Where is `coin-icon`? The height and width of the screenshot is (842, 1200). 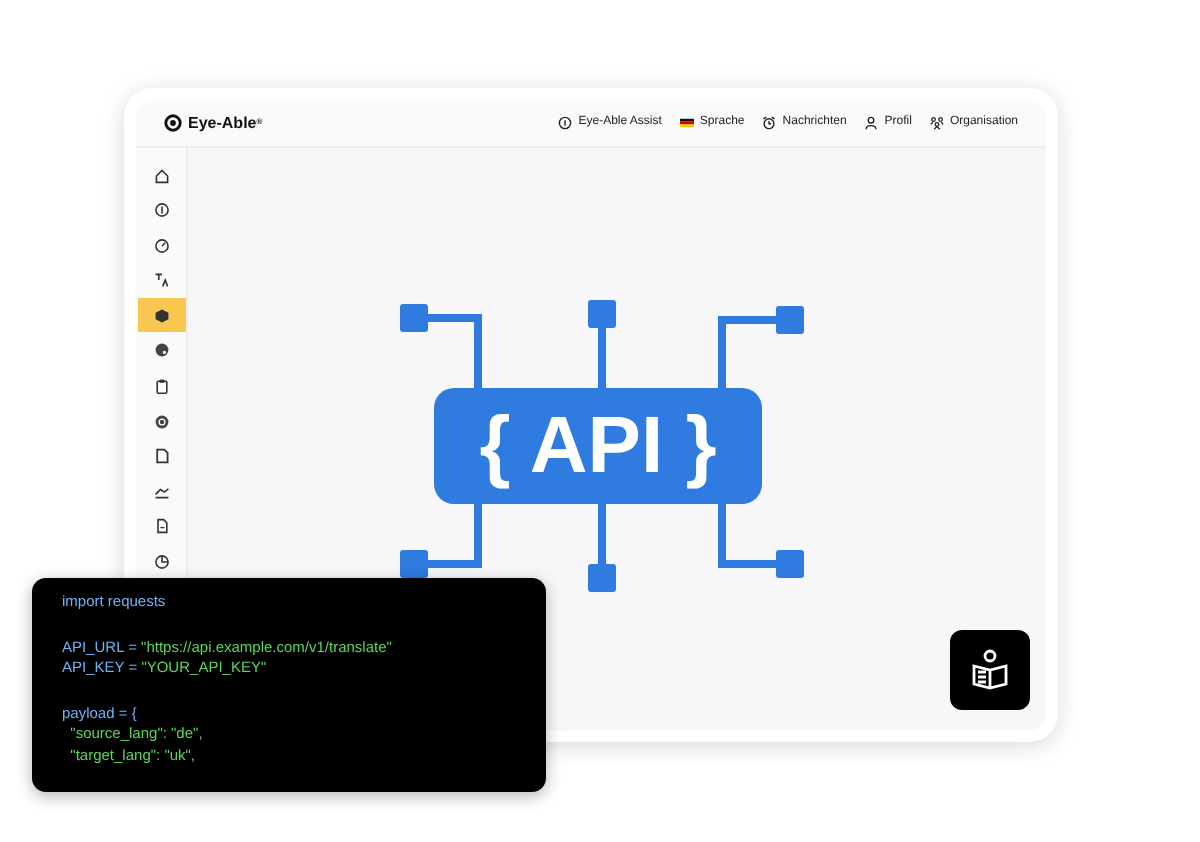
coin-icon is located at coordinates (161, 210).